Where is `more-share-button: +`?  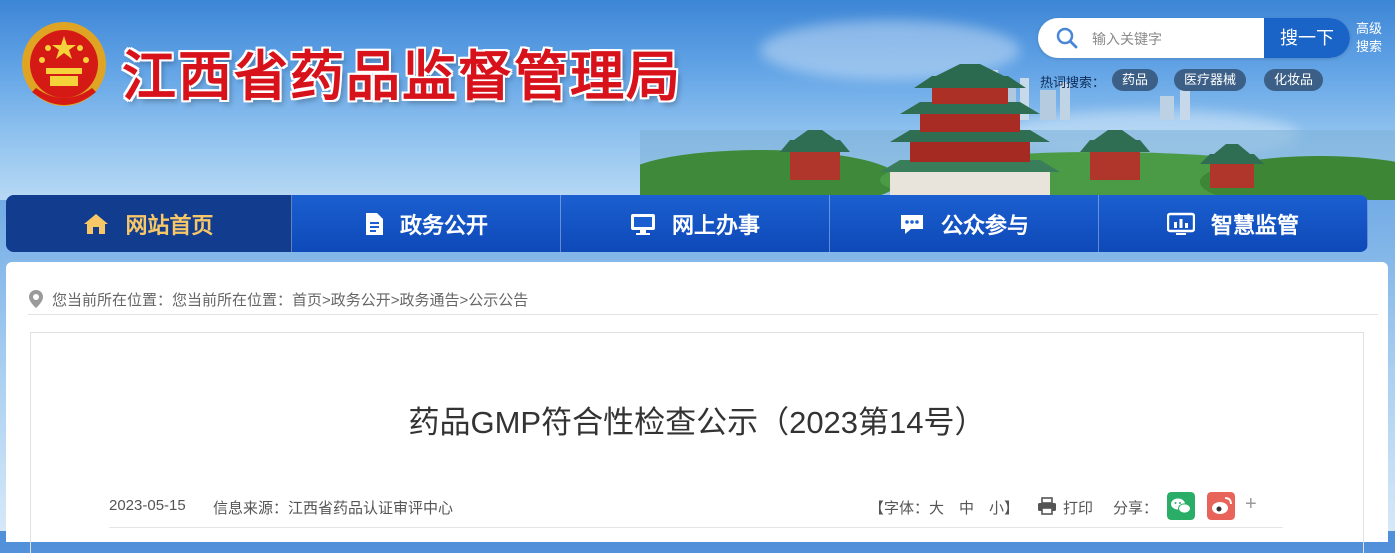
more-share-button: + is located at coordinates (1251, 504).